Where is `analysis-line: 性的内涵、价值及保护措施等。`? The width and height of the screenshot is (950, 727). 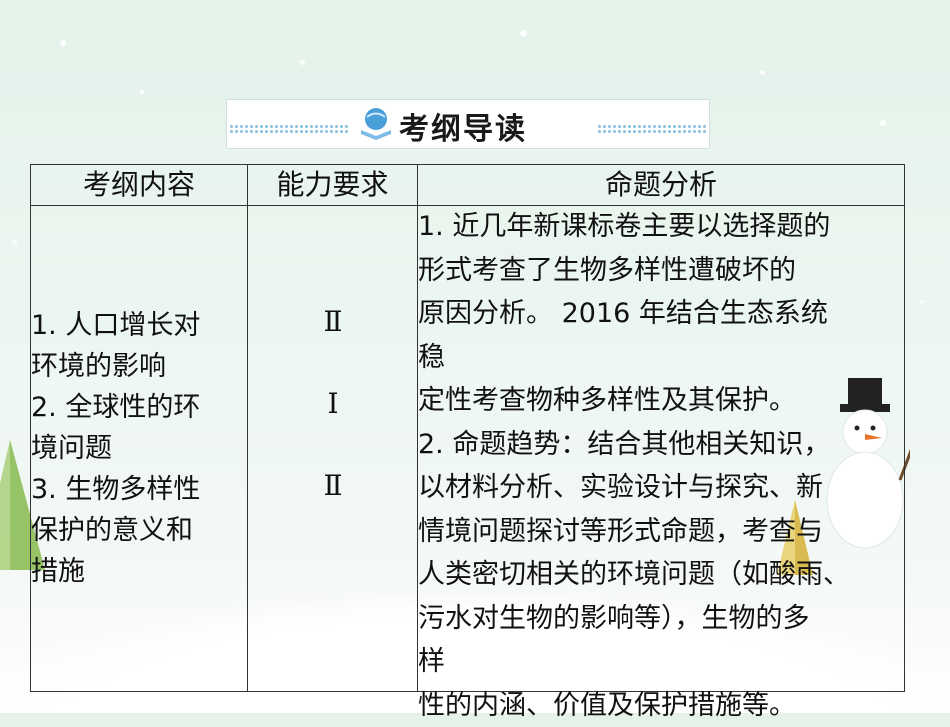
analysis-line: 性的内涵、价值及保护措施等。 is located at coordinates (661, 705).